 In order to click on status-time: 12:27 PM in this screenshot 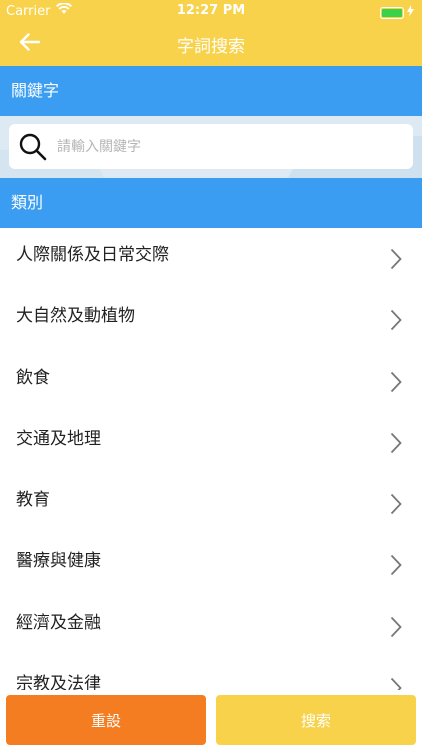, I will do `click(211, 10)`.